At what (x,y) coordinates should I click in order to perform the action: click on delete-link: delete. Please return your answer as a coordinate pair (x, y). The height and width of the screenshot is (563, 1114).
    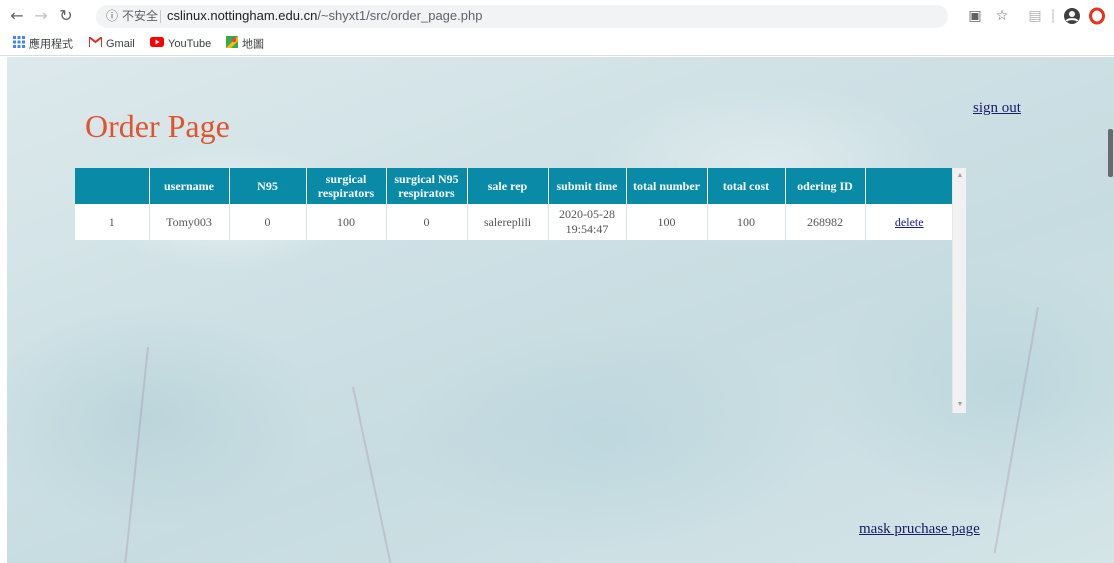
    Looking at the image, I should click on (909, 222).